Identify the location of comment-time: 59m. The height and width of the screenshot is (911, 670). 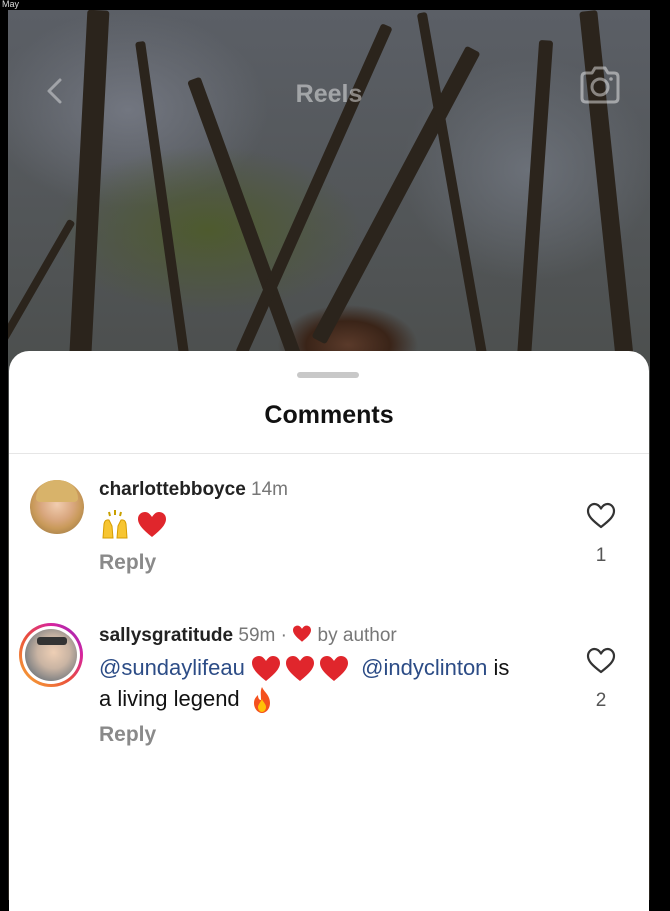
(257, 635).